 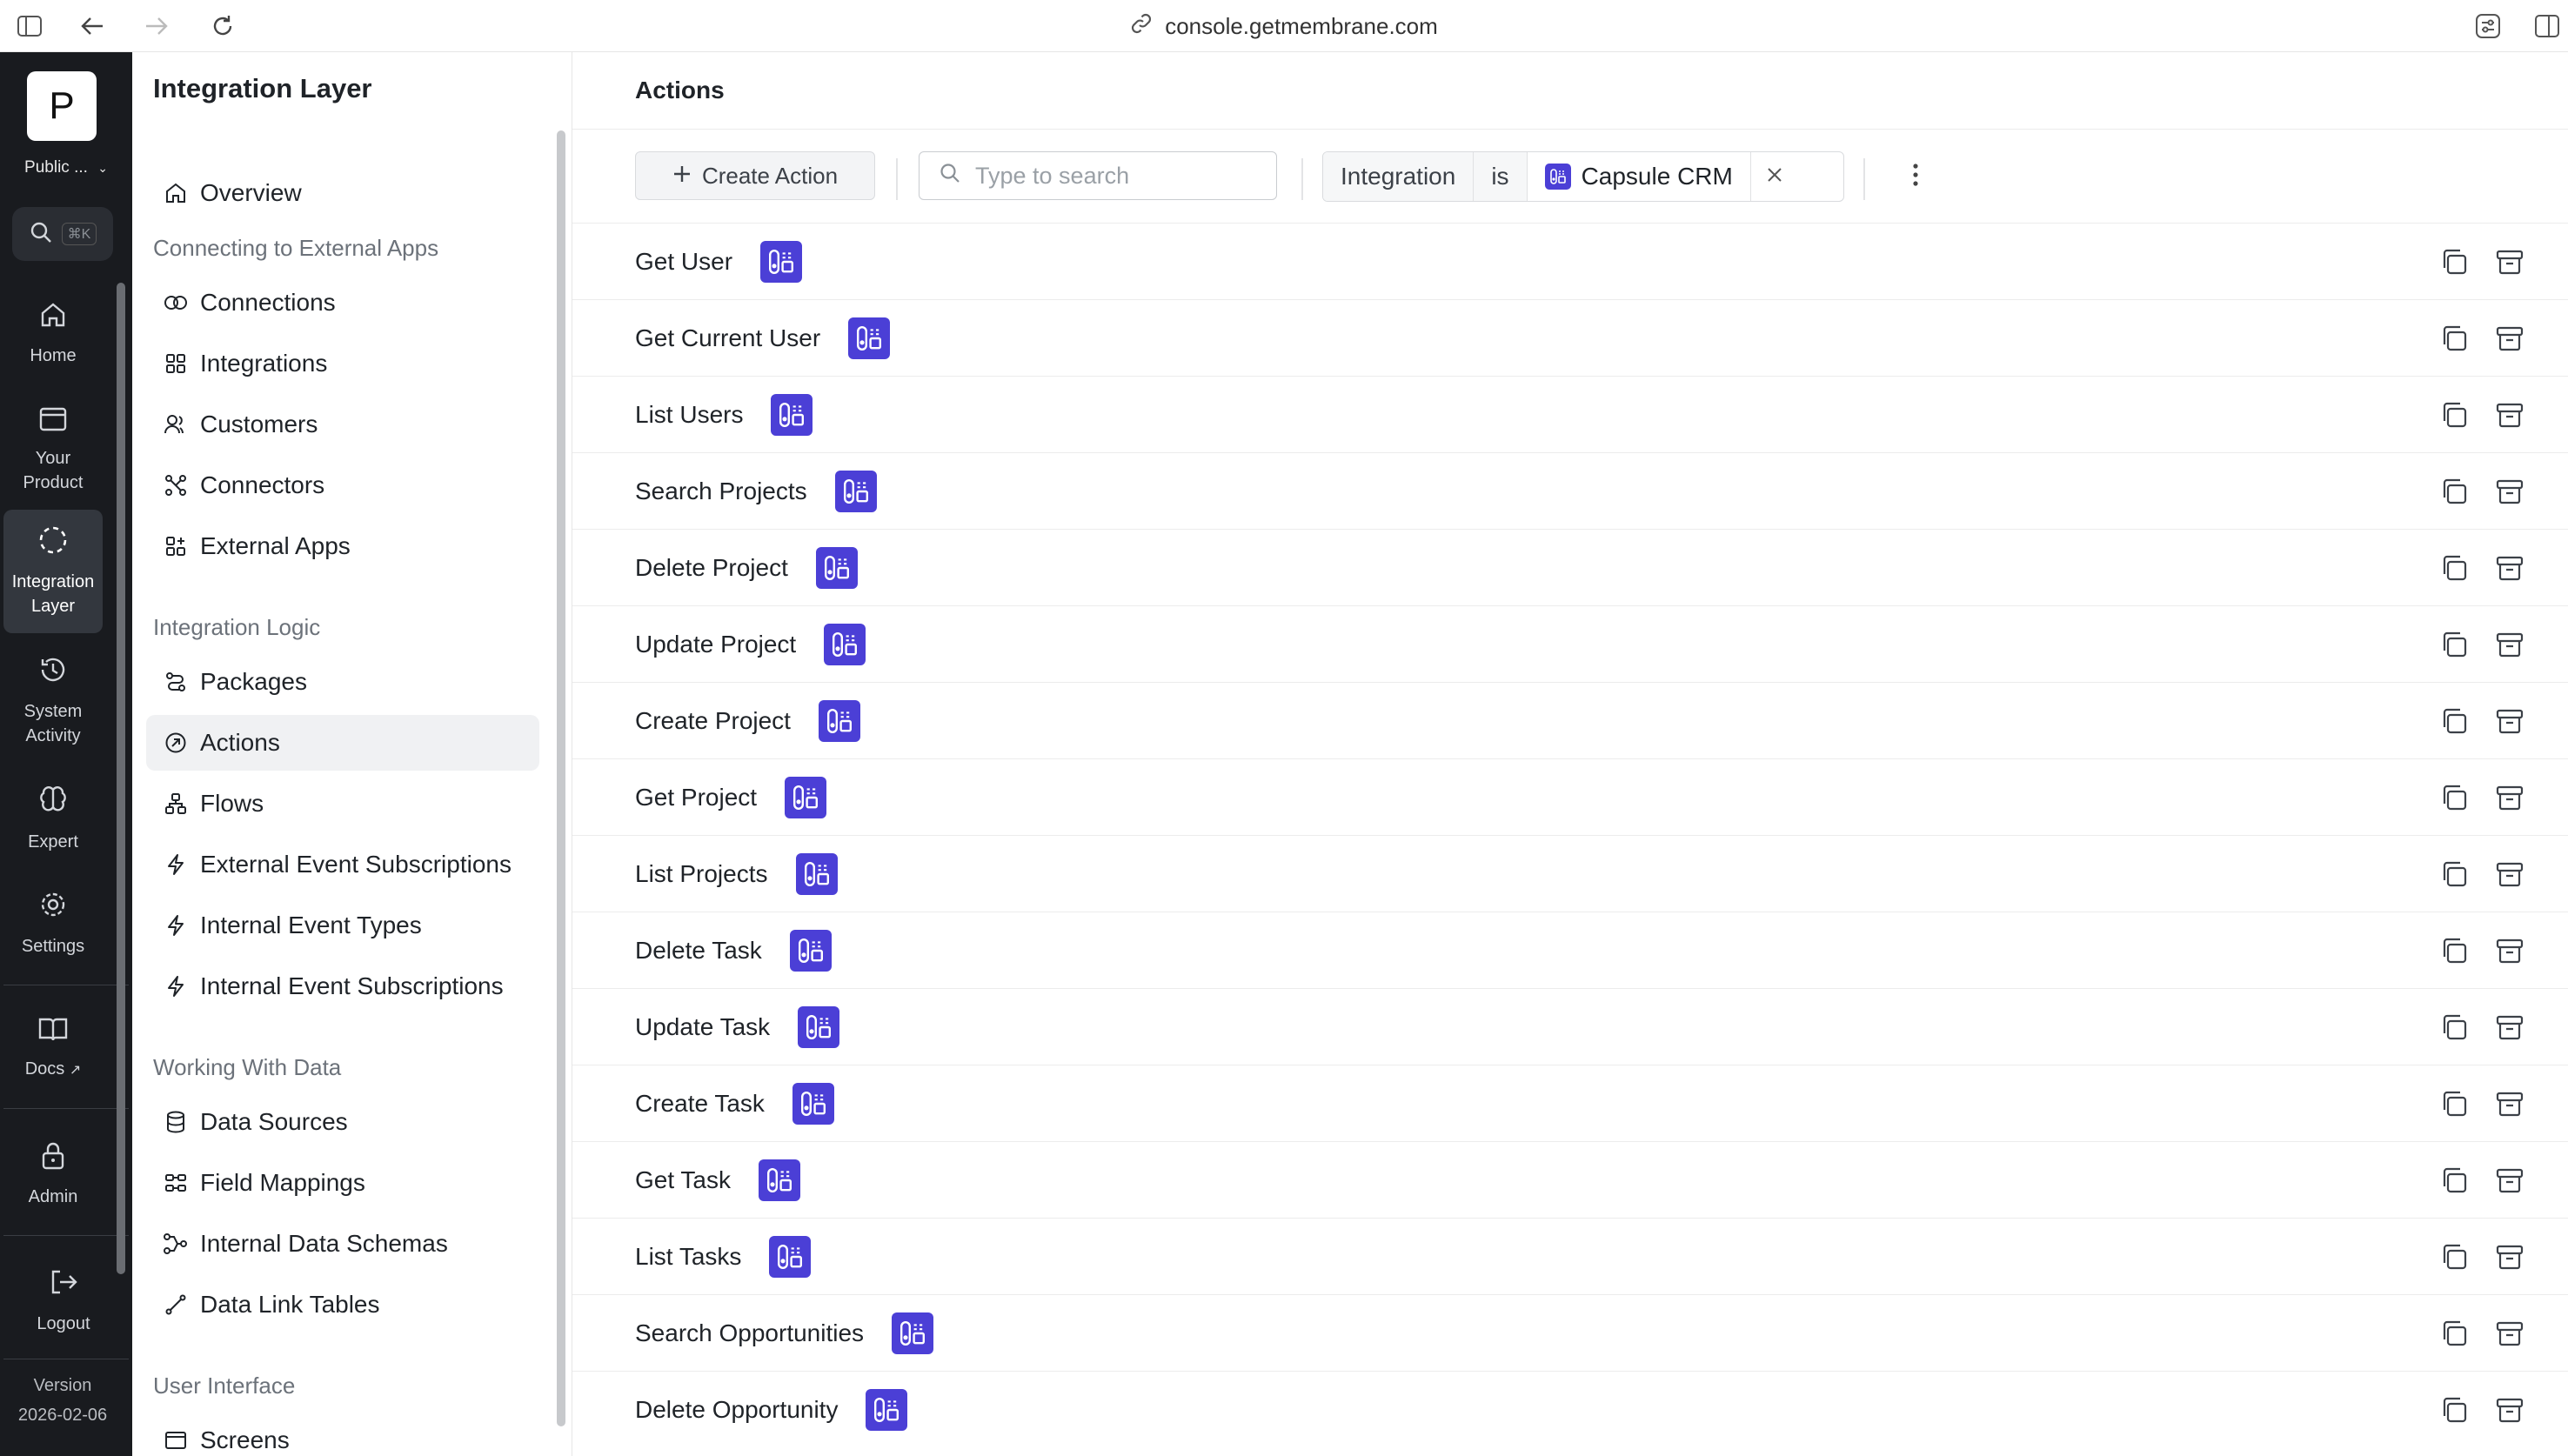 What do you see at coordinates (1570, 261) in the screenshot?
I see `table-row: Get User` at bounding box center [1570, 261].